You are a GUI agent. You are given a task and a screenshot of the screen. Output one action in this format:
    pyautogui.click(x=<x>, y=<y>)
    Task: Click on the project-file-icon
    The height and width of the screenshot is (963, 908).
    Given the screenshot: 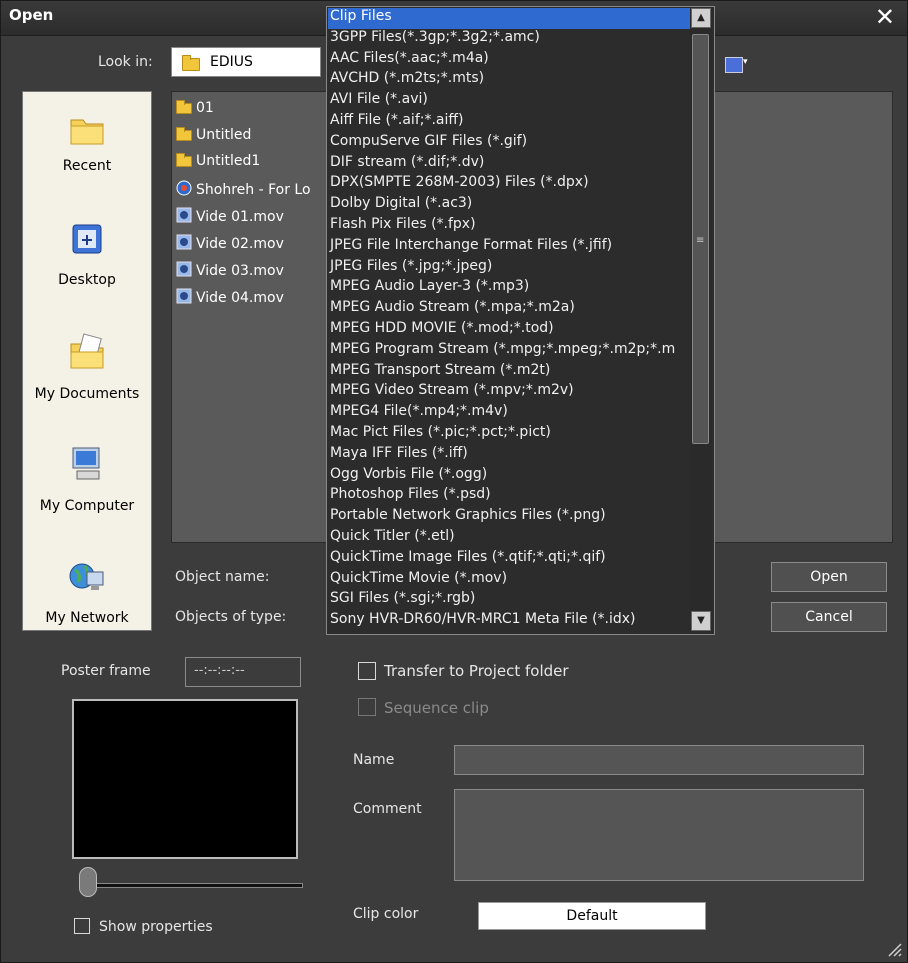 What is the action you would take?
    pyautogui.click(x=184, y=188)
    